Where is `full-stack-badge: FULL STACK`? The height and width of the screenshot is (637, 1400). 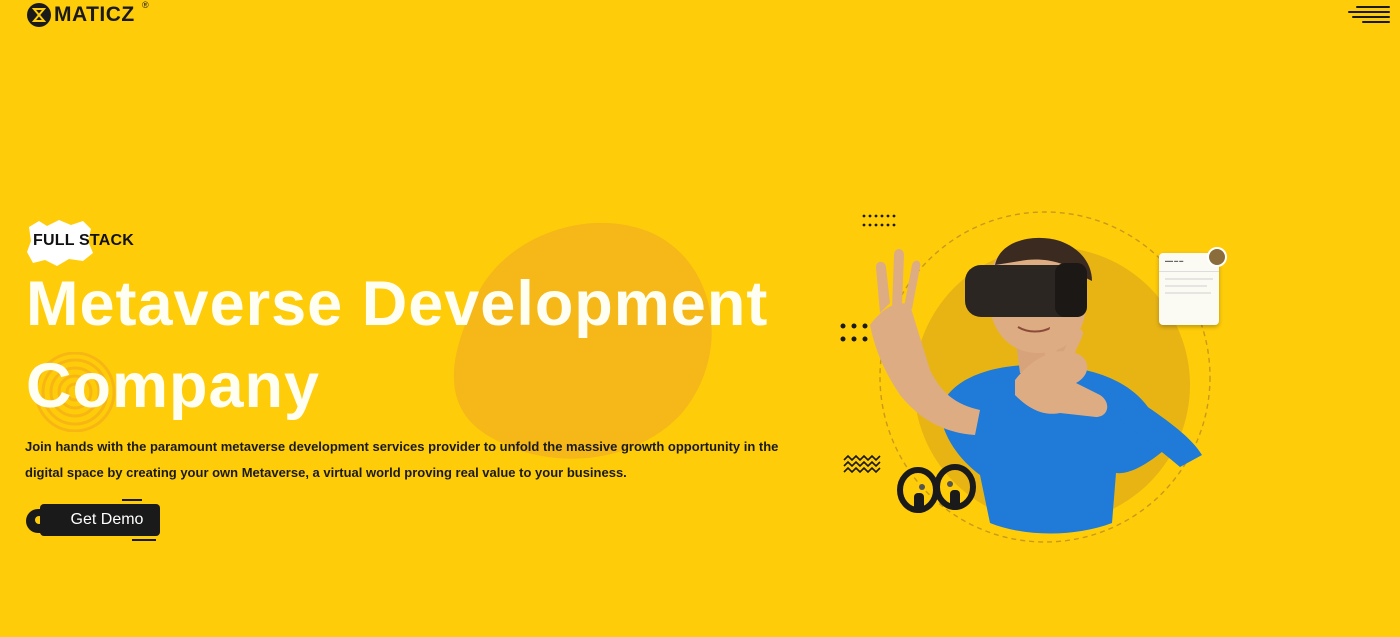
full-stack-badge: FULL STACK is located at coordinates (83, 240).